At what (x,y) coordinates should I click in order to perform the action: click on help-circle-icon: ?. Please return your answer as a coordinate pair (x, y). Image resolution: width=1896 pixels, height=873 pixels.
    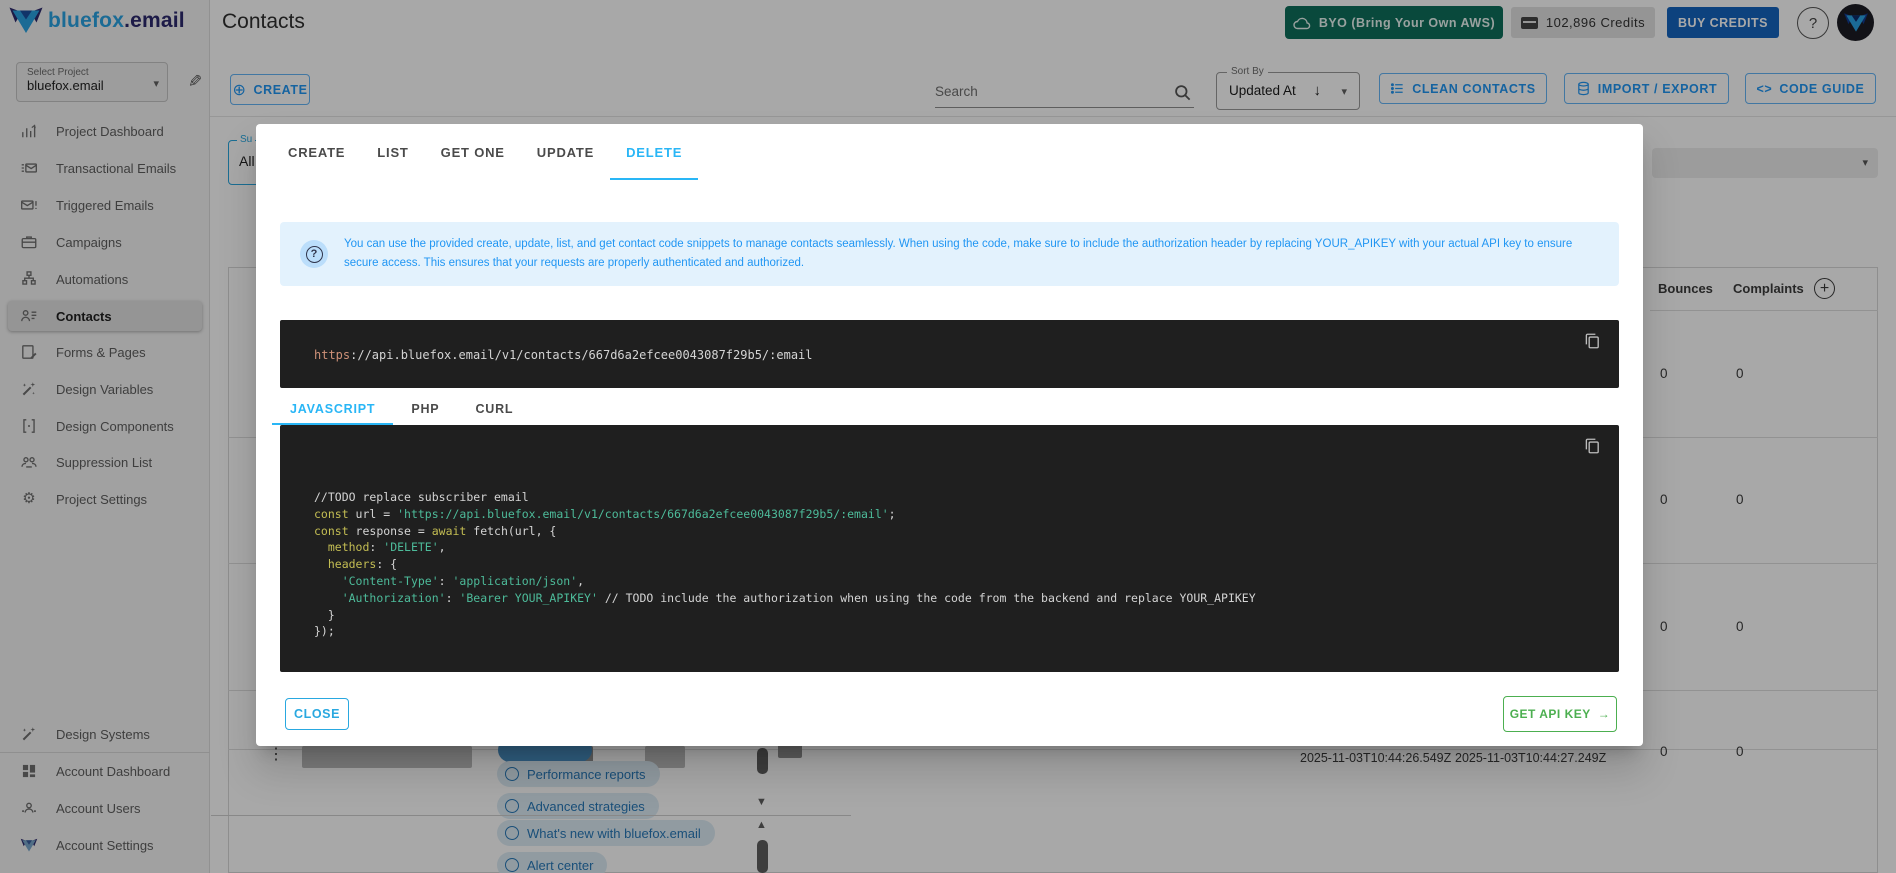
    Looking at the image, I should click on (314, 254).